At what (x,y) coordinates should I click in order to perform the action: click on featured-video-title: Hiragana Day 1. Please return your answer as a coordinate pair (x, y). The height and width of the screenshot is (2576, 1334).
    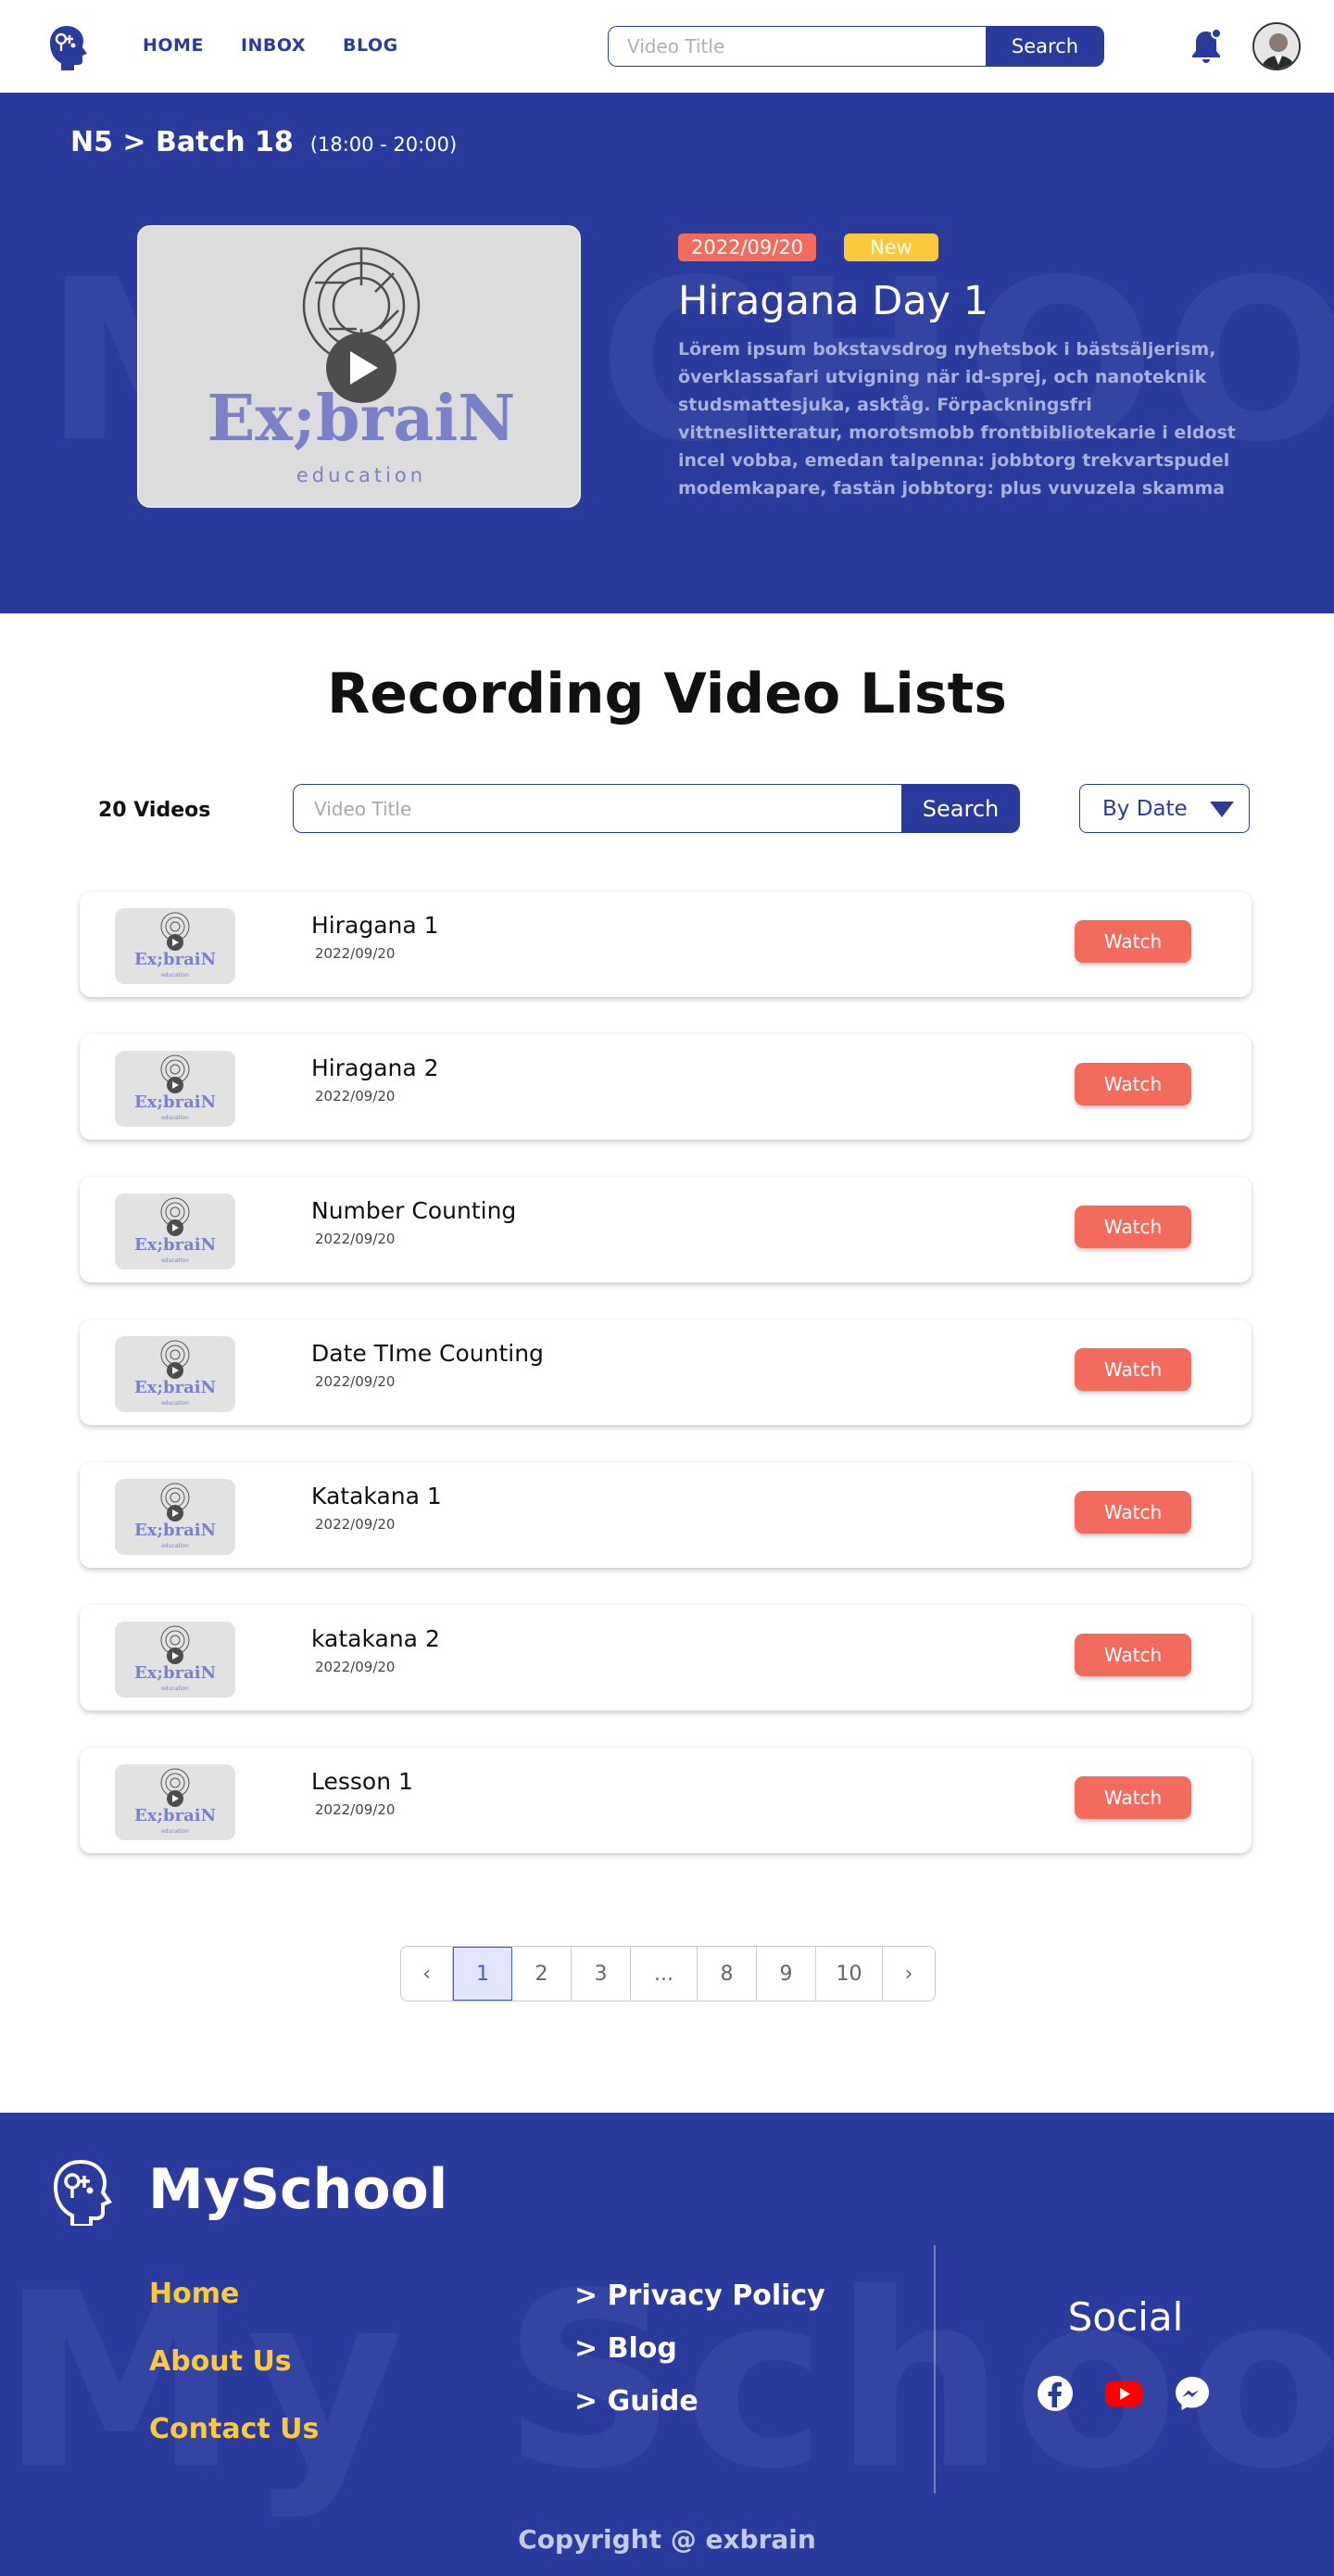
    Looking at the image, I should click on (833, 301).